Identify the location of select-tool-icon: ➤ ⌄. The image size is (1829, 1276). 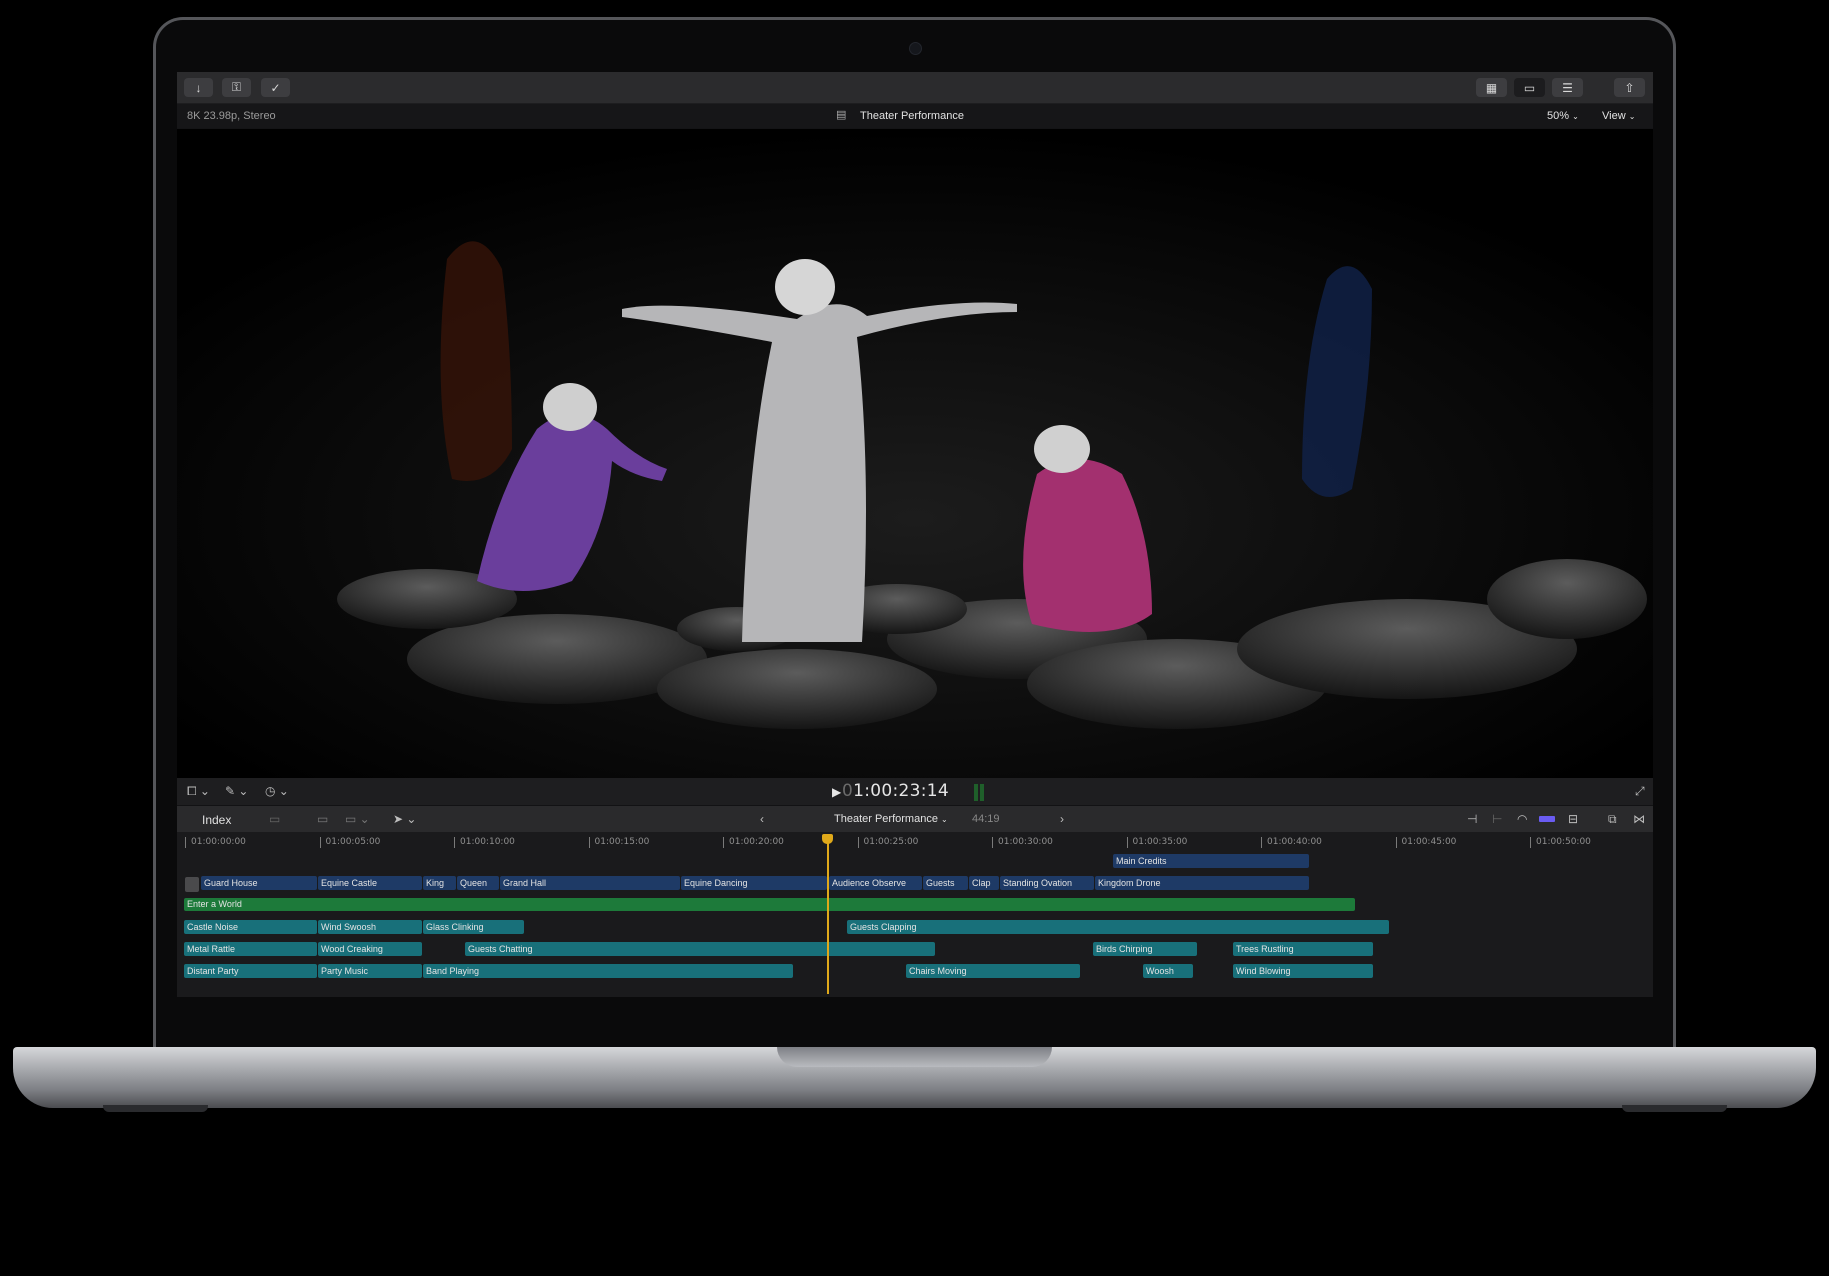
(404, 819).